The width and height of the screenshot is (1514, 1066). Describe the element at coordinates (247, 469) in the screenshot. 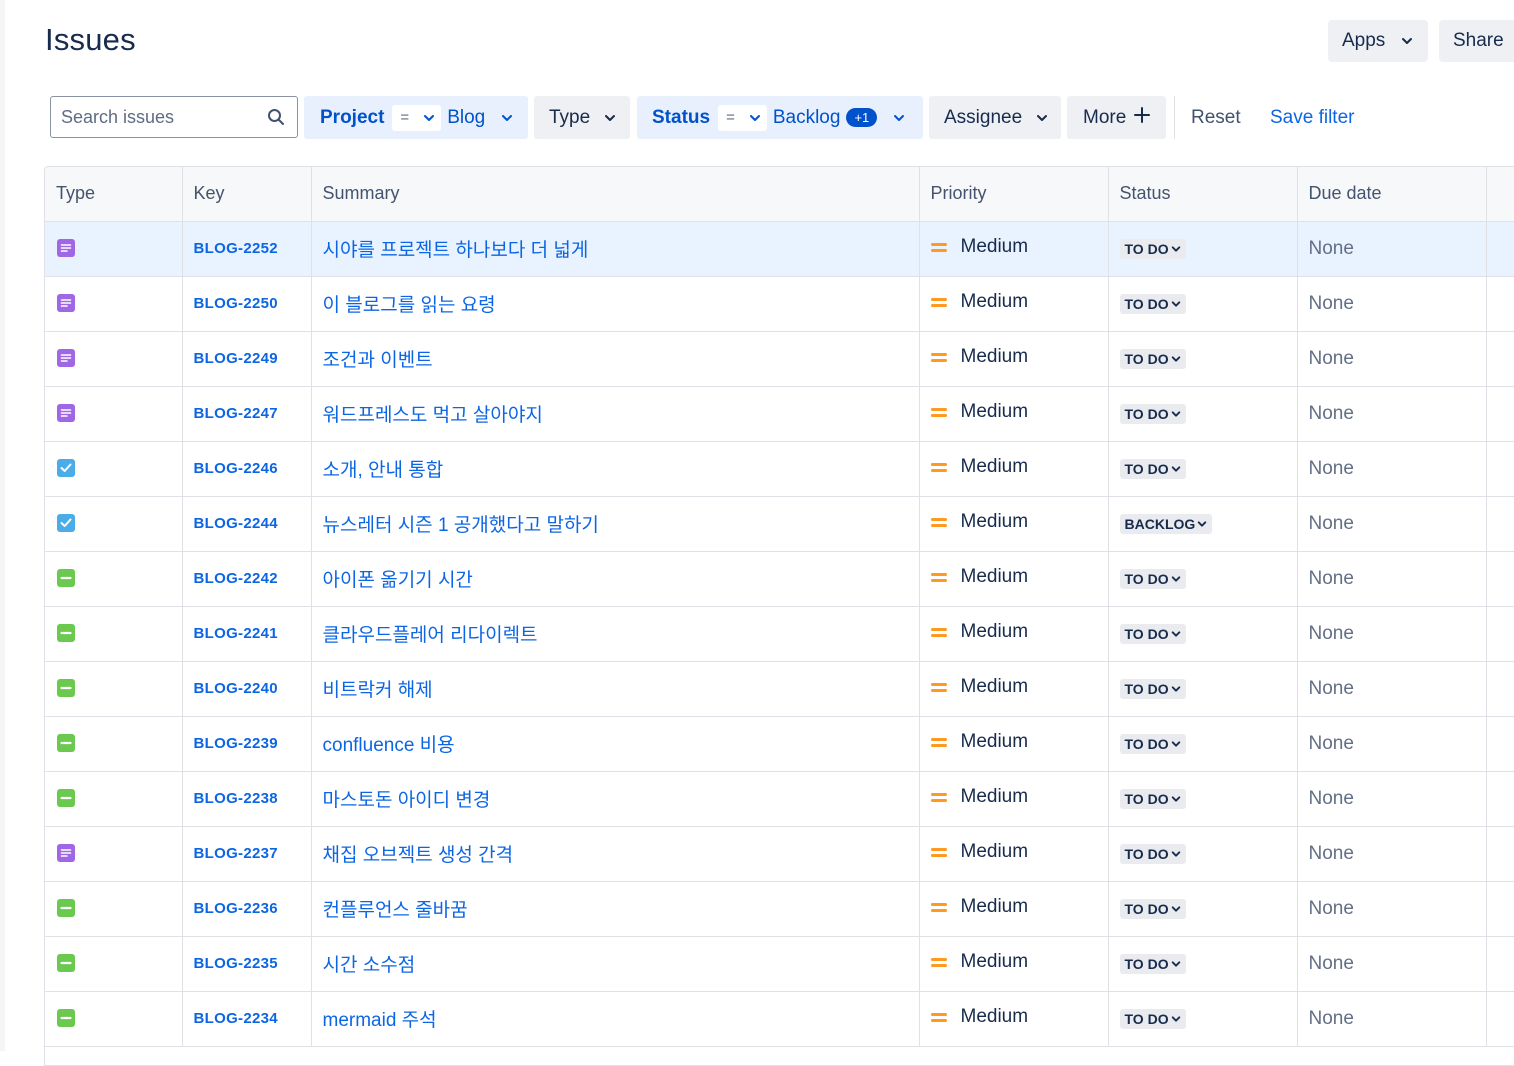

I see `issue-key-link: BLOG-2246` at that location.